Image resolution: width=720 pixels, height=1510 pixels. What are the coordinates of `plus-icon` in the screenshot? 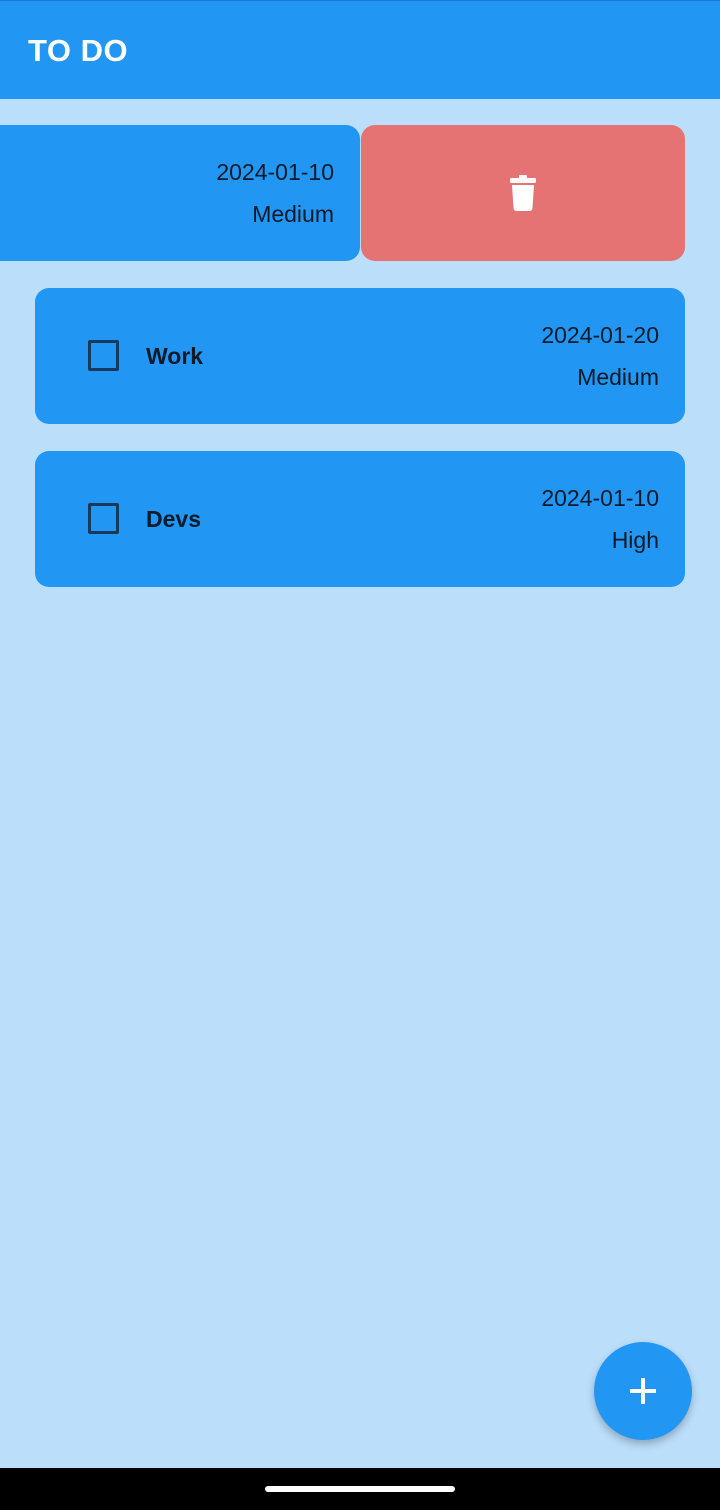 It's located at (643, 1391).